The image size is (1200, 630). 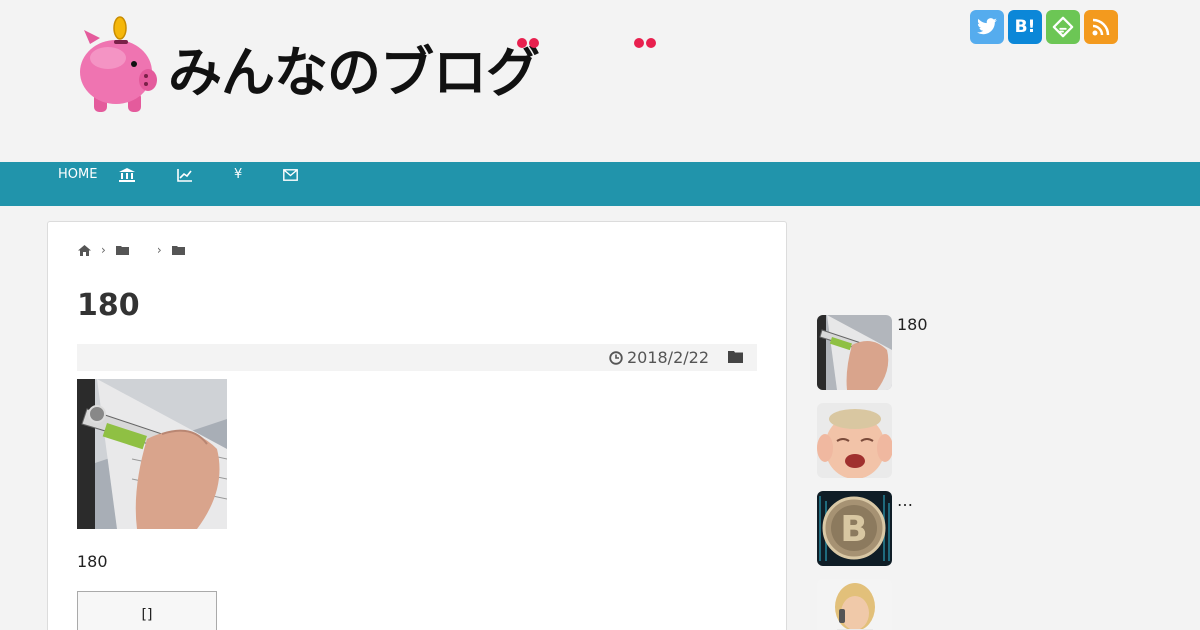 What do you see at coordinates (667, 357) in the screenshot?
I see `post-date-text: 2018/2/22` at bounding box center [667, 357].